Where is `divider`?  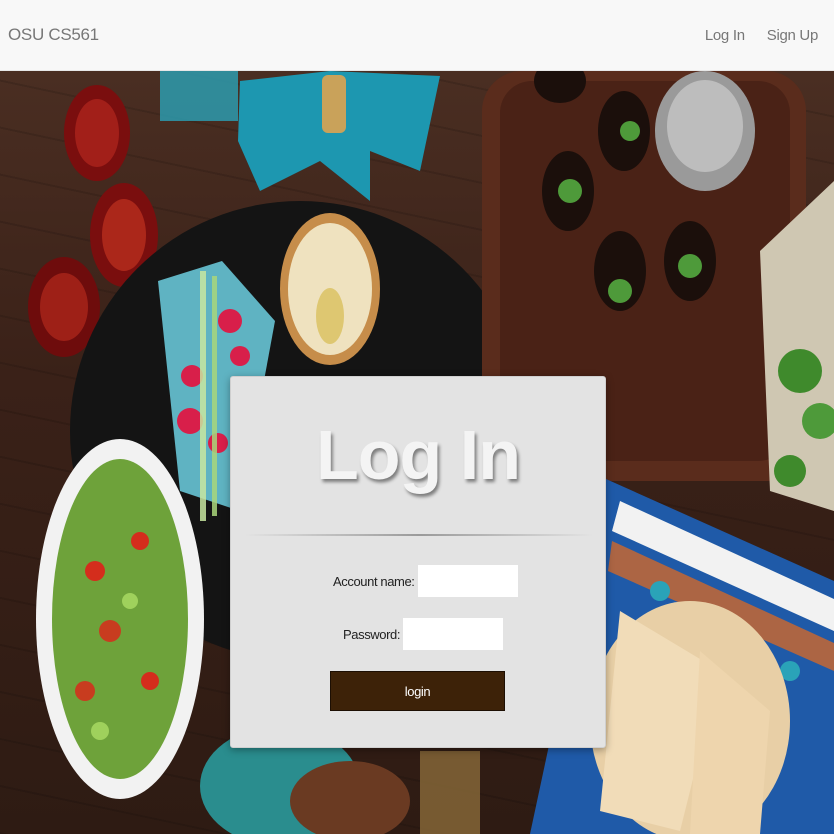 divider is located at coordinates (419, 535).